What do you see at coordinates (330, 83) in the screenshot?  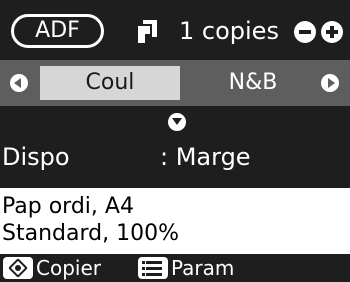 I see `arrow-right-icon` at bounding box center [330, 83].